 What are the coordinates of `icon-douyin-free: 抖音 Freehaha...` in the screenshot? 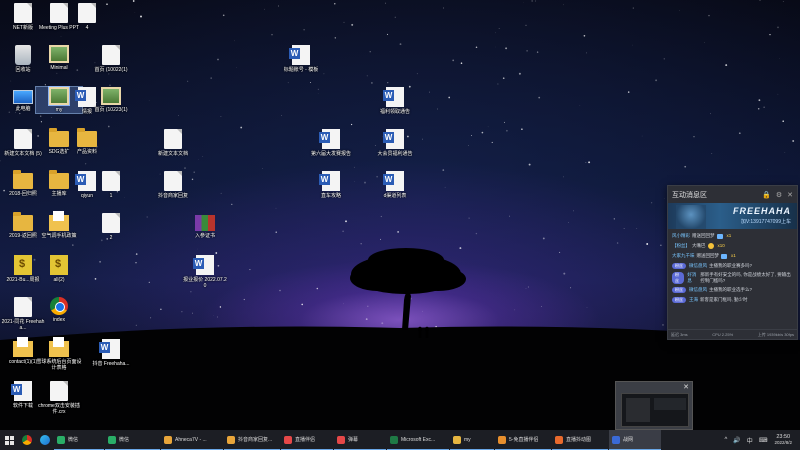 It's located at (111, 353).